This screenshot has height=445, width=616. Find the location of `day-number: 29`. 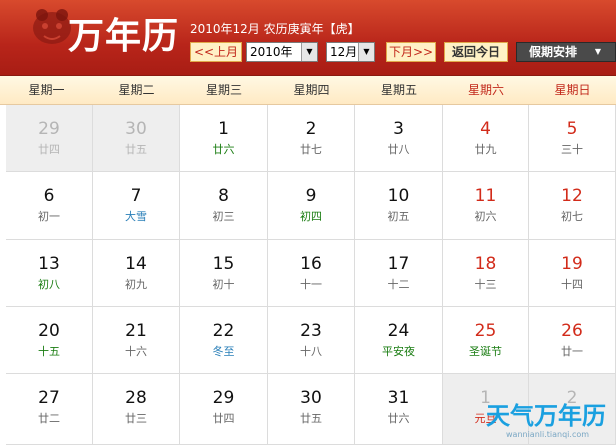

day-number: 29 is located at coordinates (49, 129).